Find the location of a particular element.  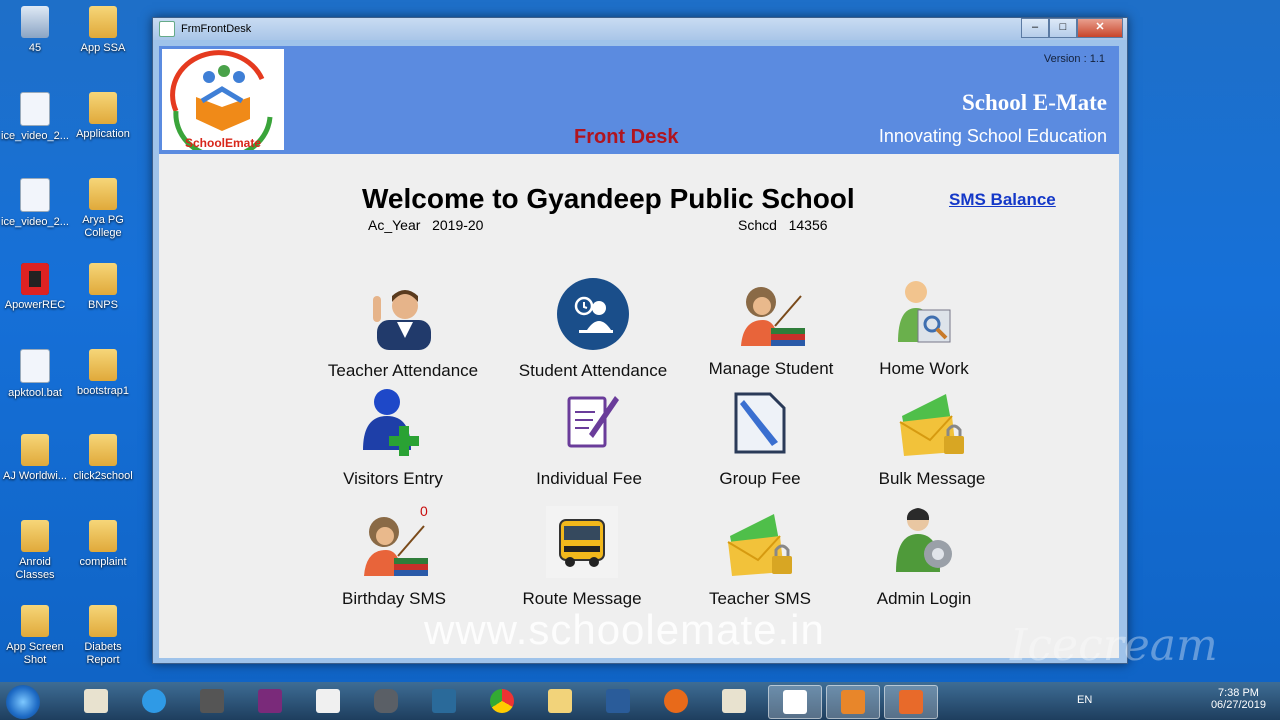

archive-icon is located at coordinates (270, 701).